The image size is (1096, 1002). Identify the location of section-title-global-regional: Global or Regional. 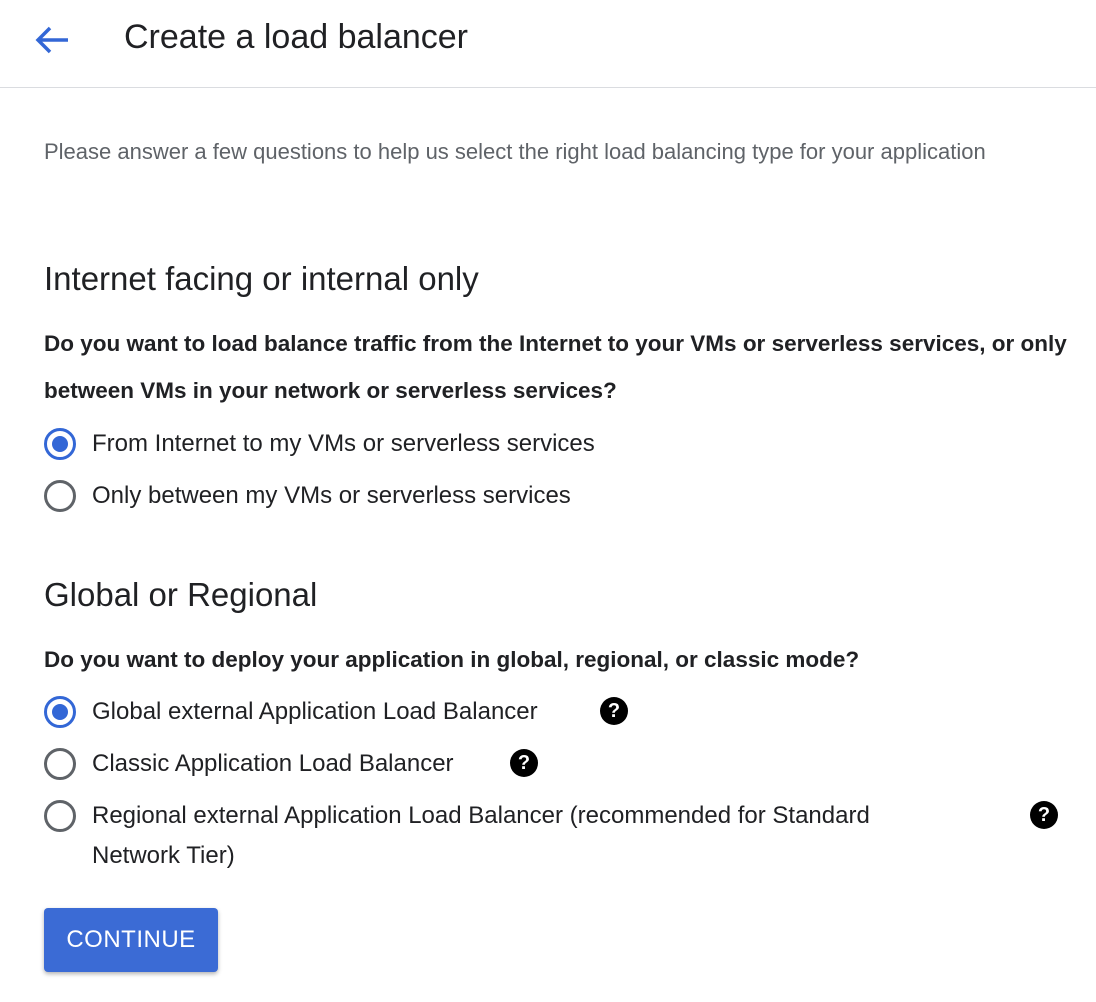
(181, 594).